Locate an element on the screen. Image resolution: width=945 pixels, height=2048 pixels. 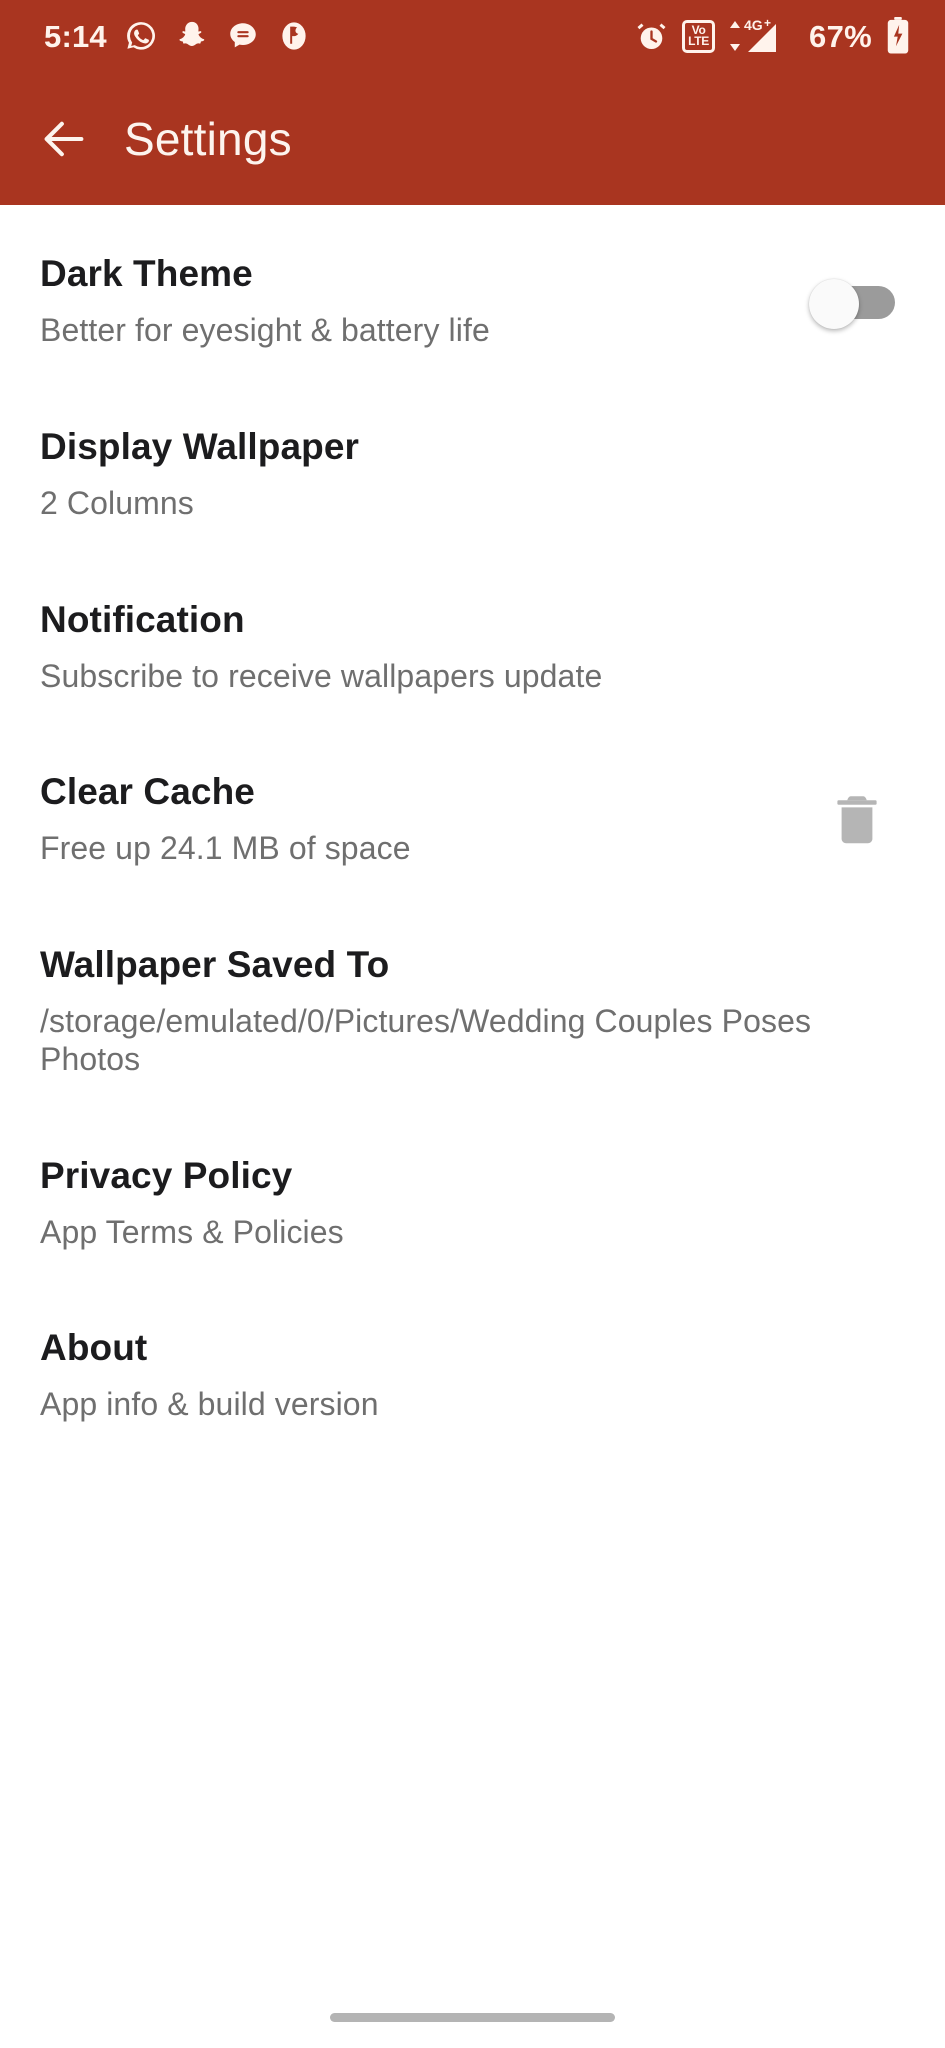
dark-theme-toggle is located at coordinates (853, 304).